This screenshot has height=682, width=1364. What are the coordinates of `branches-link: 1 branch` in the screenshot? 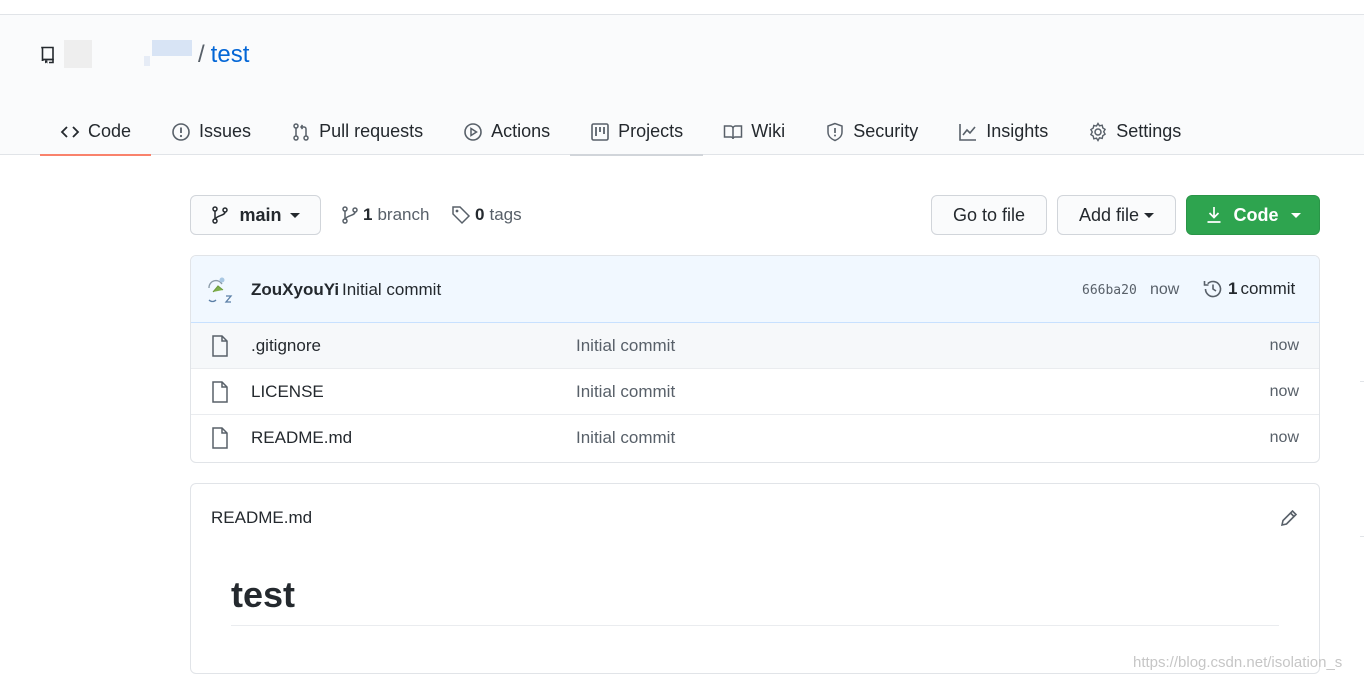 It's located at (385, 215).